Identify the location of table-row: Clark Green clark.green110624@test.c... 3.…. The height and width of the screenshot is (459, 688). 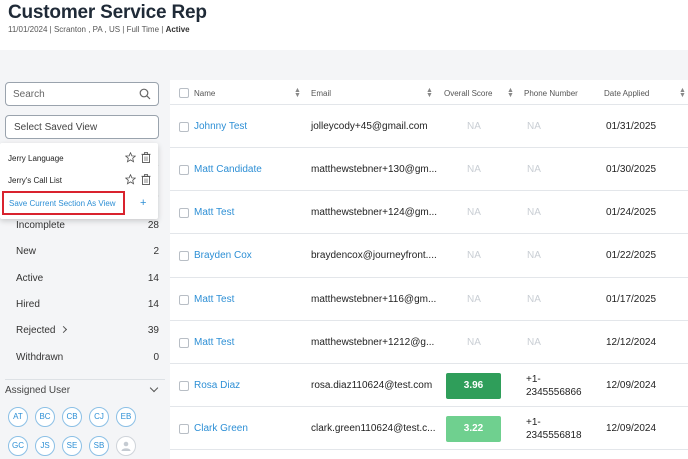
(429, 428).